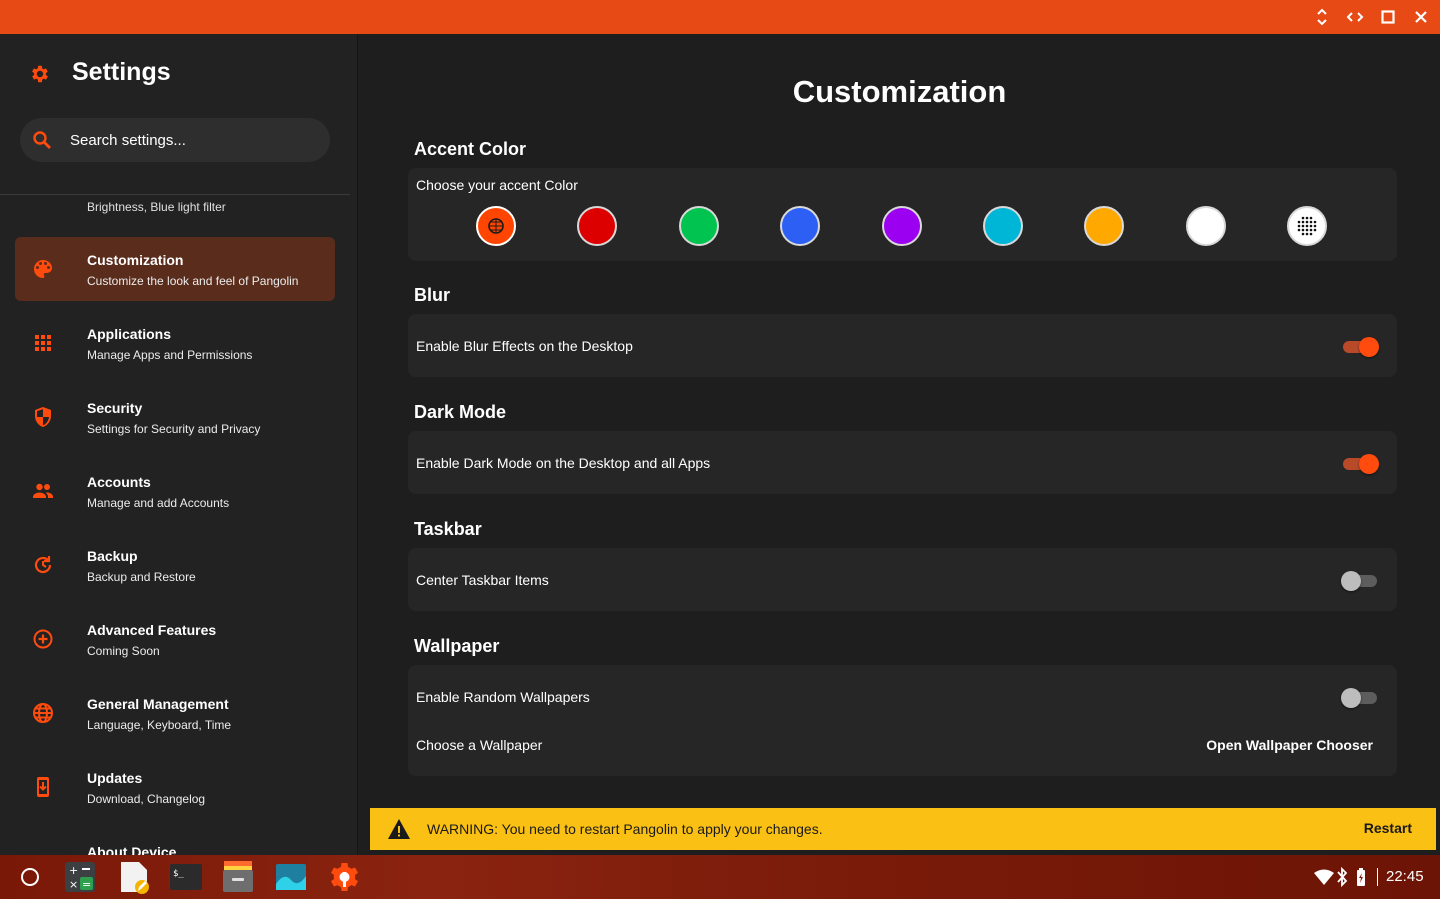 The image size is (1440, 899). I want to click on sidebar-item-updates: Updates Download, Changelog, so click(175, 787).